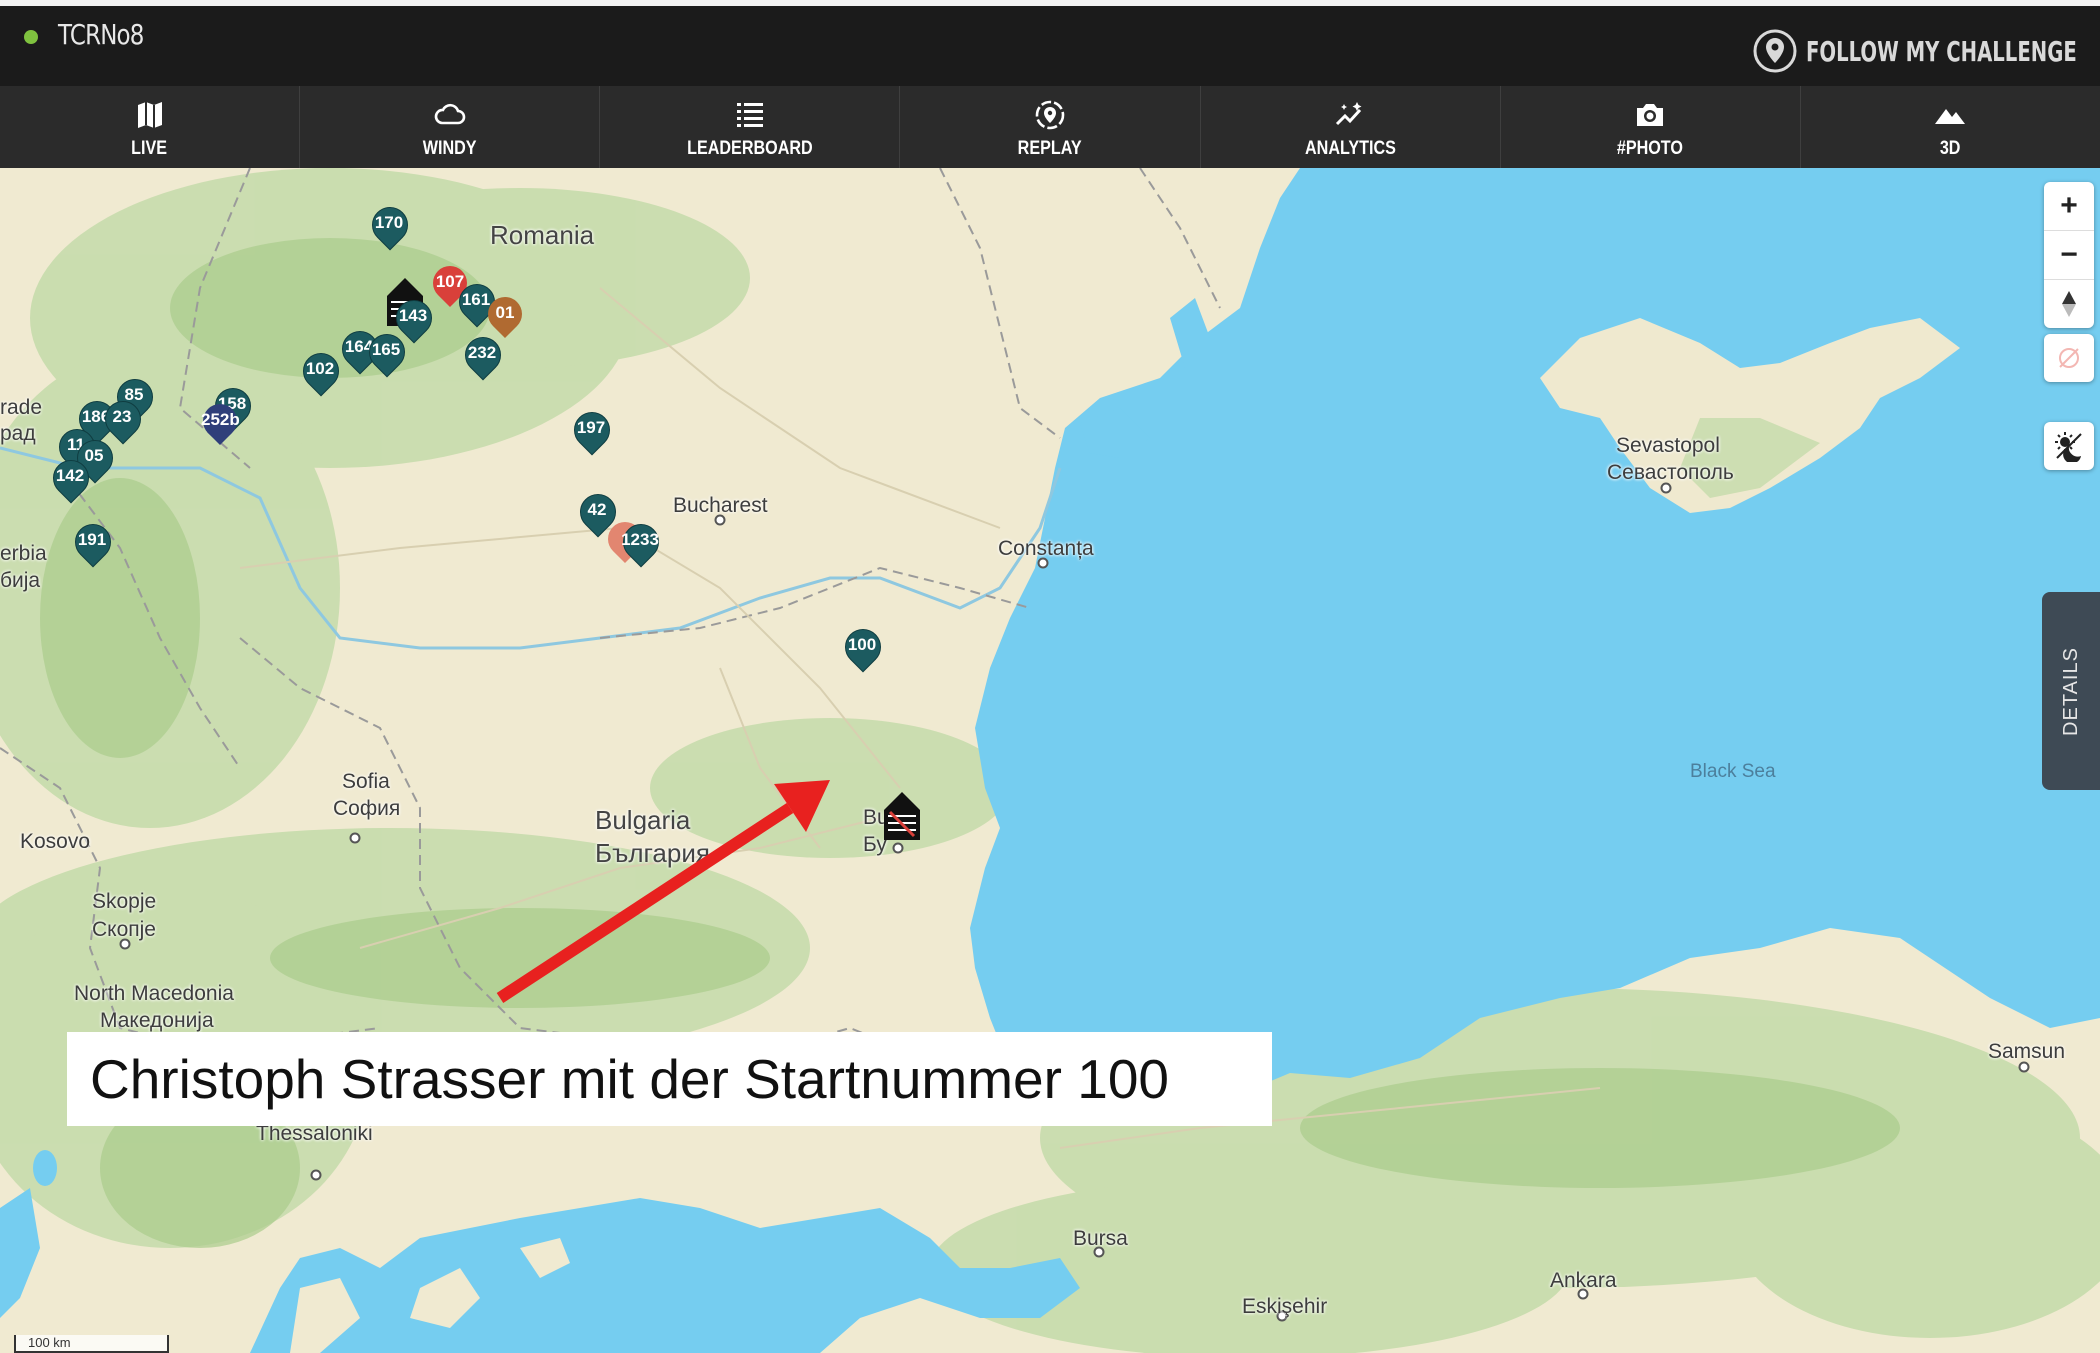 This screenshot has height=1353, width=2100. I want to click on nav-replay: REPLAY, so click(1050, 127).